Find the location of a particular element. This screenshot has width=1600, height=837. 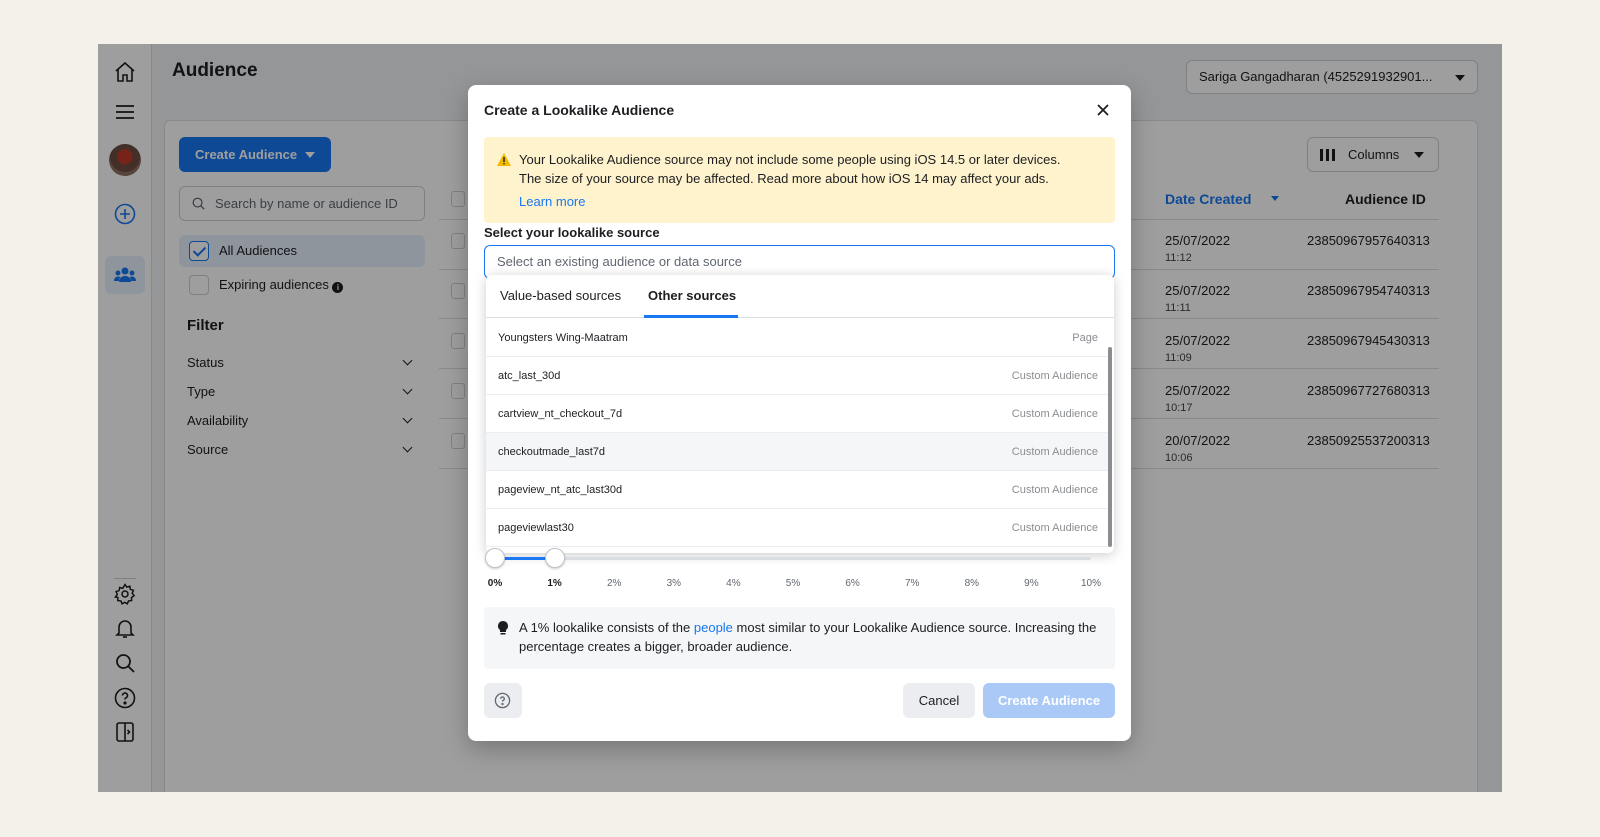

help-button is located at coordinates (503, 700).